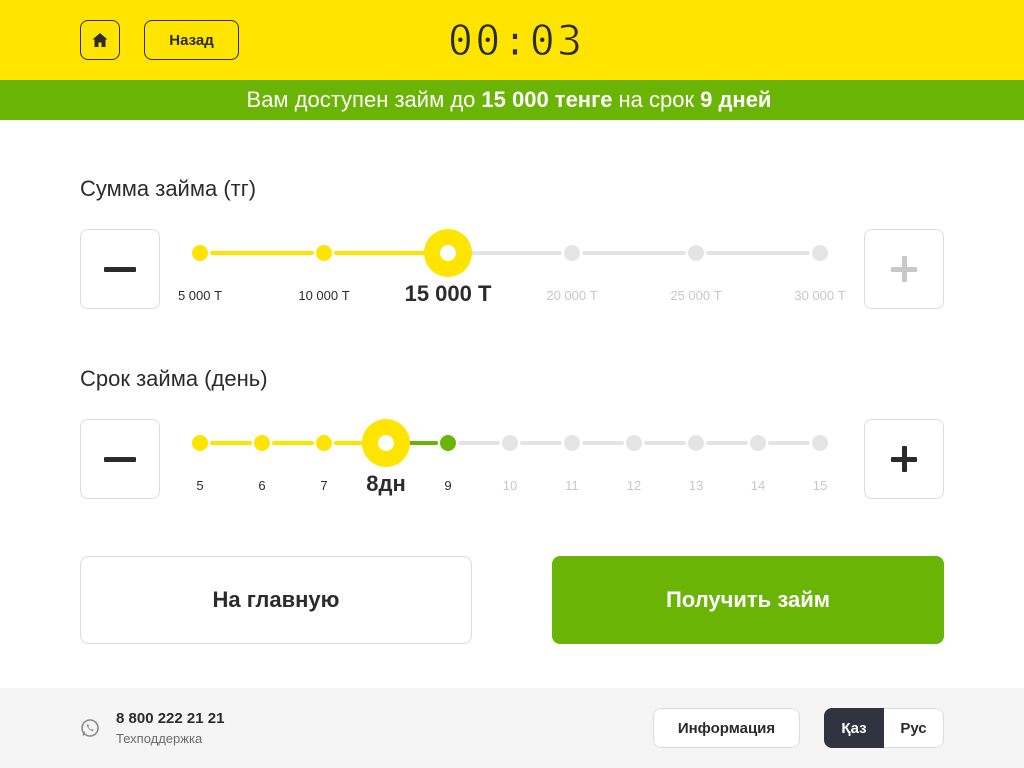 This screenshot has height=768, width=1024. What do you see at coordinates (361, 99) in the screenshot?
I see `banner-prefix: Вам доступен займ до` at bounding box center [361, 99].